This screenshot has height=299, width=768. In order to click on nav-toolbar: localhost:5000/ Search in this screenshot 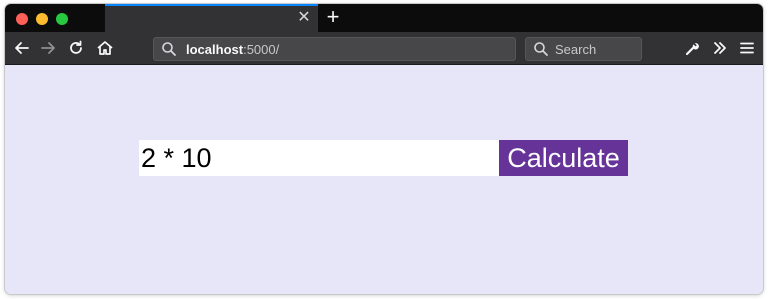, I will do `click(384, 48)`.